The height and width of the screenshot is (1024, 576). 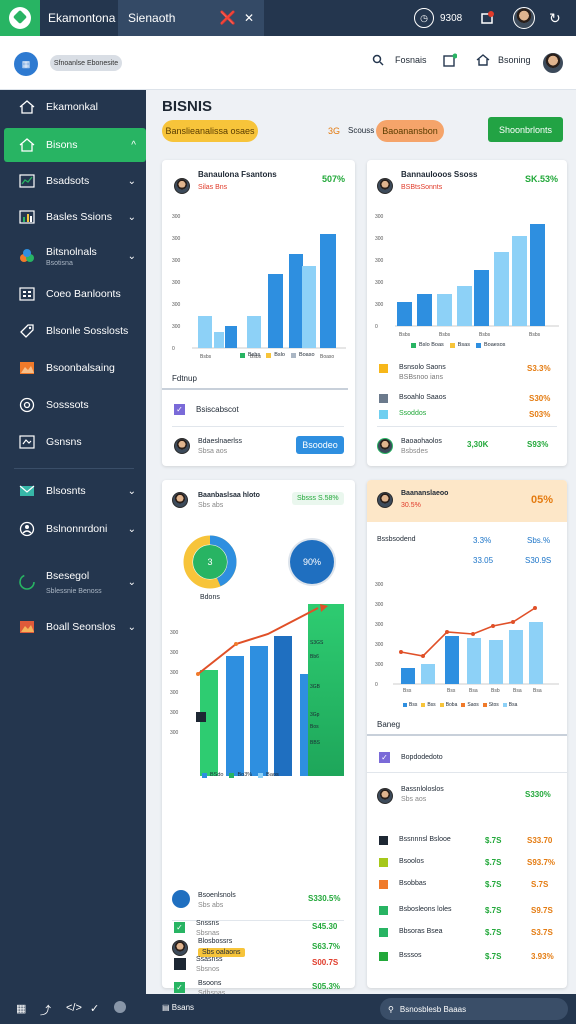 What do you see at coordinates (474, 1009) in the screenshot?
I see `bottom-search-input: ⚲ Bsnosblesb Baaas` at bounding box center [474, 1009].